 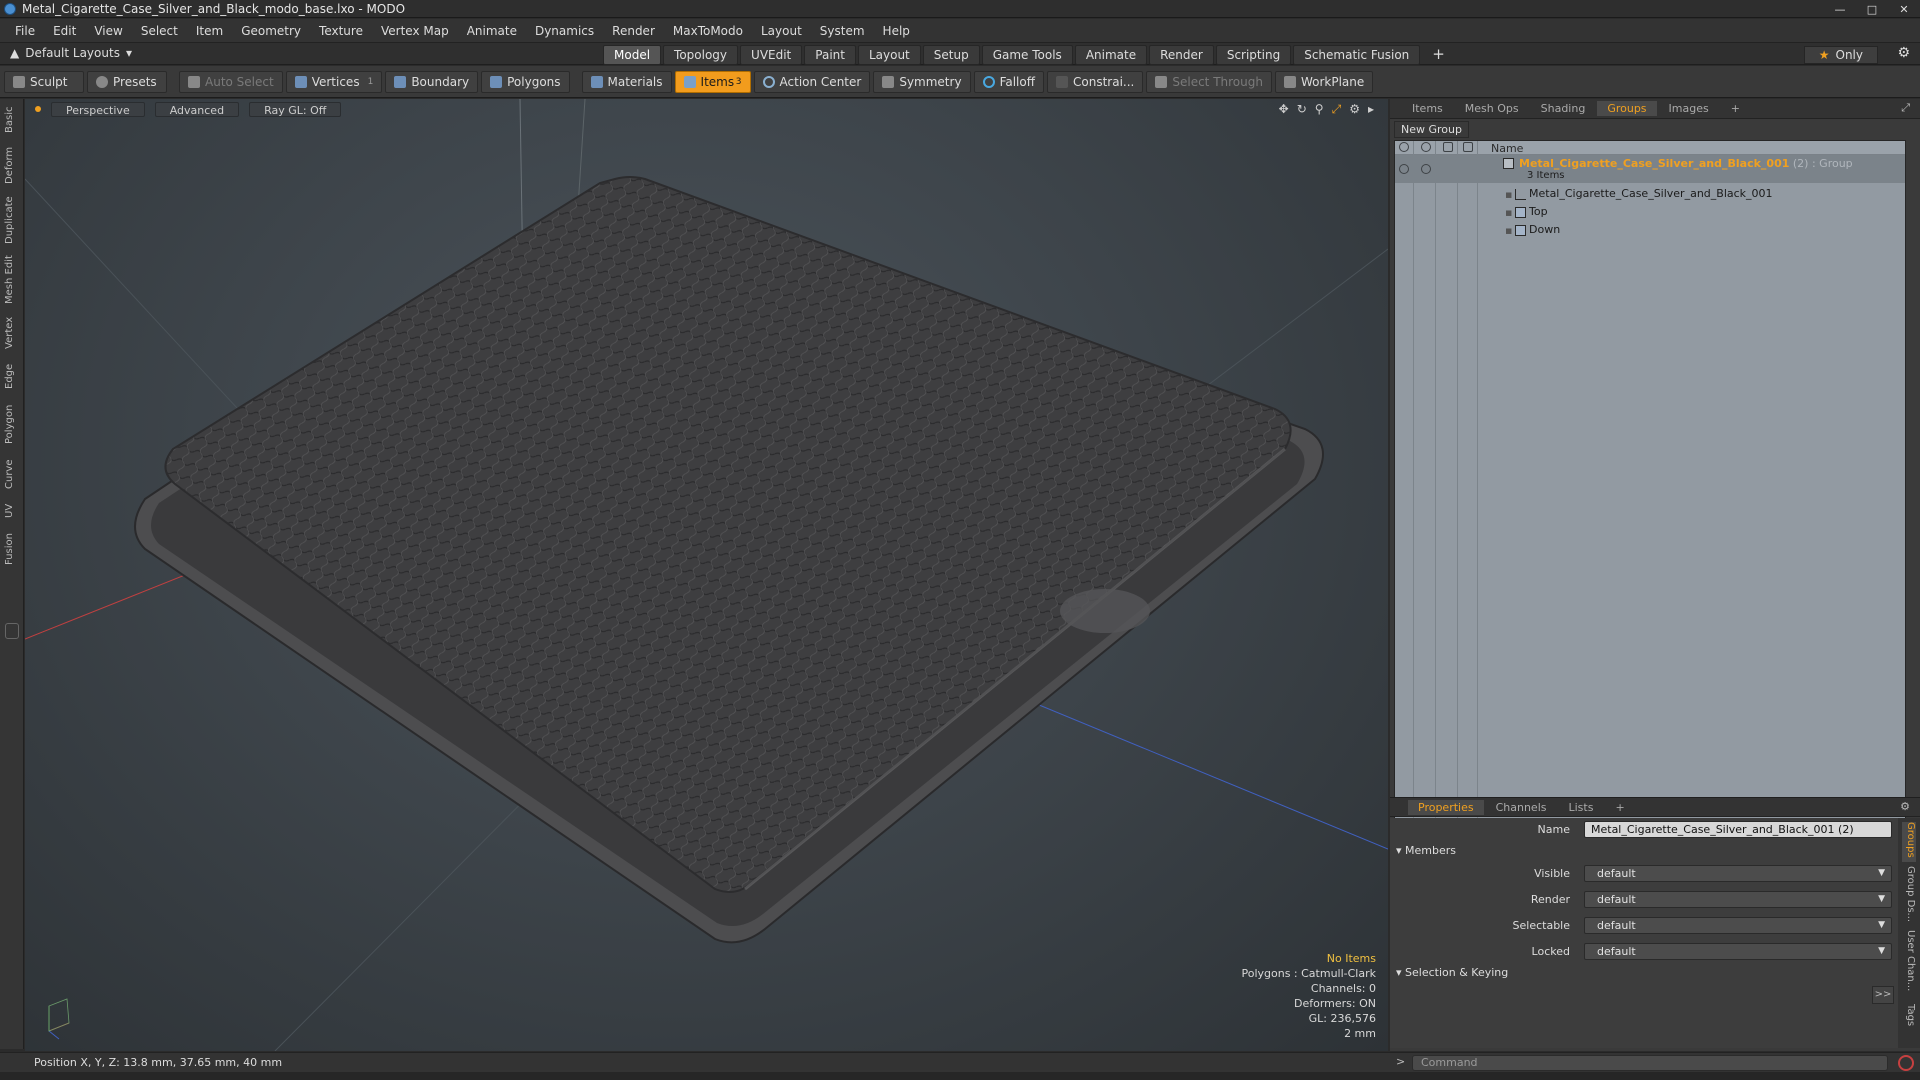 I want to click on more-arrows-button: >>, so click(x=1883, y=995).